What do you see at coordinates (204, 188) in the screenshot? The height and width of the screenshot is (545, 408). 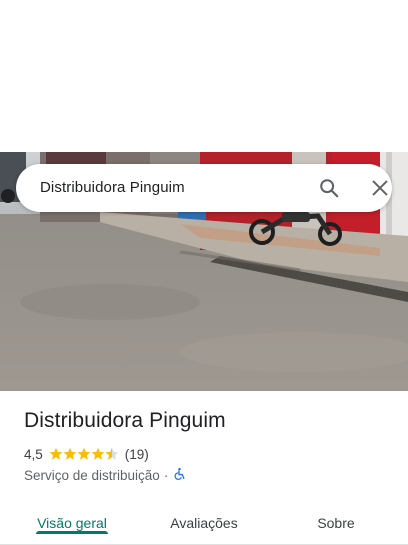 I see `search-bar: Distribuidora Pinguim` at bounding box center [204, 188].